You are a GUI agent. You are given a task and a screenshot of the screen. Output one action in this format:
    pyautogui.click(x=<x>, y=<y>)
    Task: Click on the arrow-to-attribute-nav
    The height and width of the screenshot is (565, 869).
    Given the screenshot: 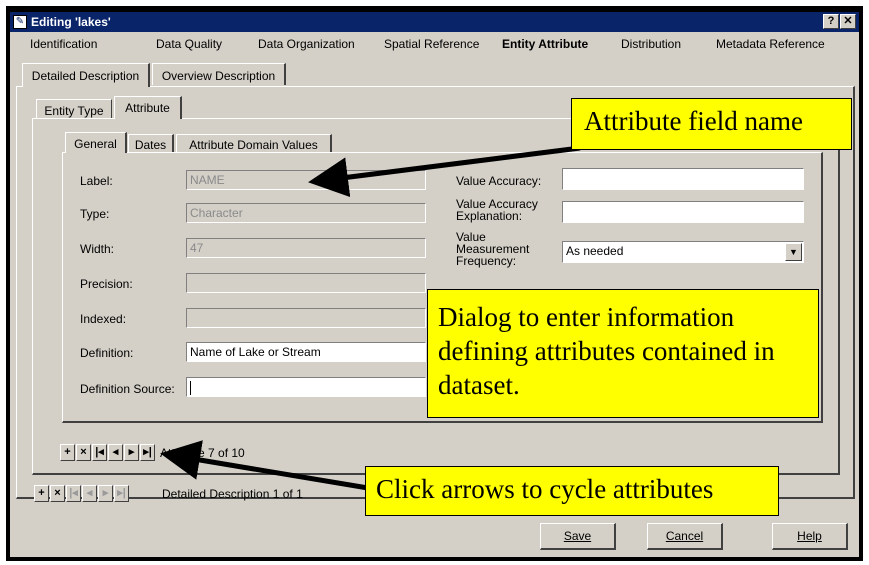 What is the action you would take?
    pyautogui.click(x=270, y=466)
    